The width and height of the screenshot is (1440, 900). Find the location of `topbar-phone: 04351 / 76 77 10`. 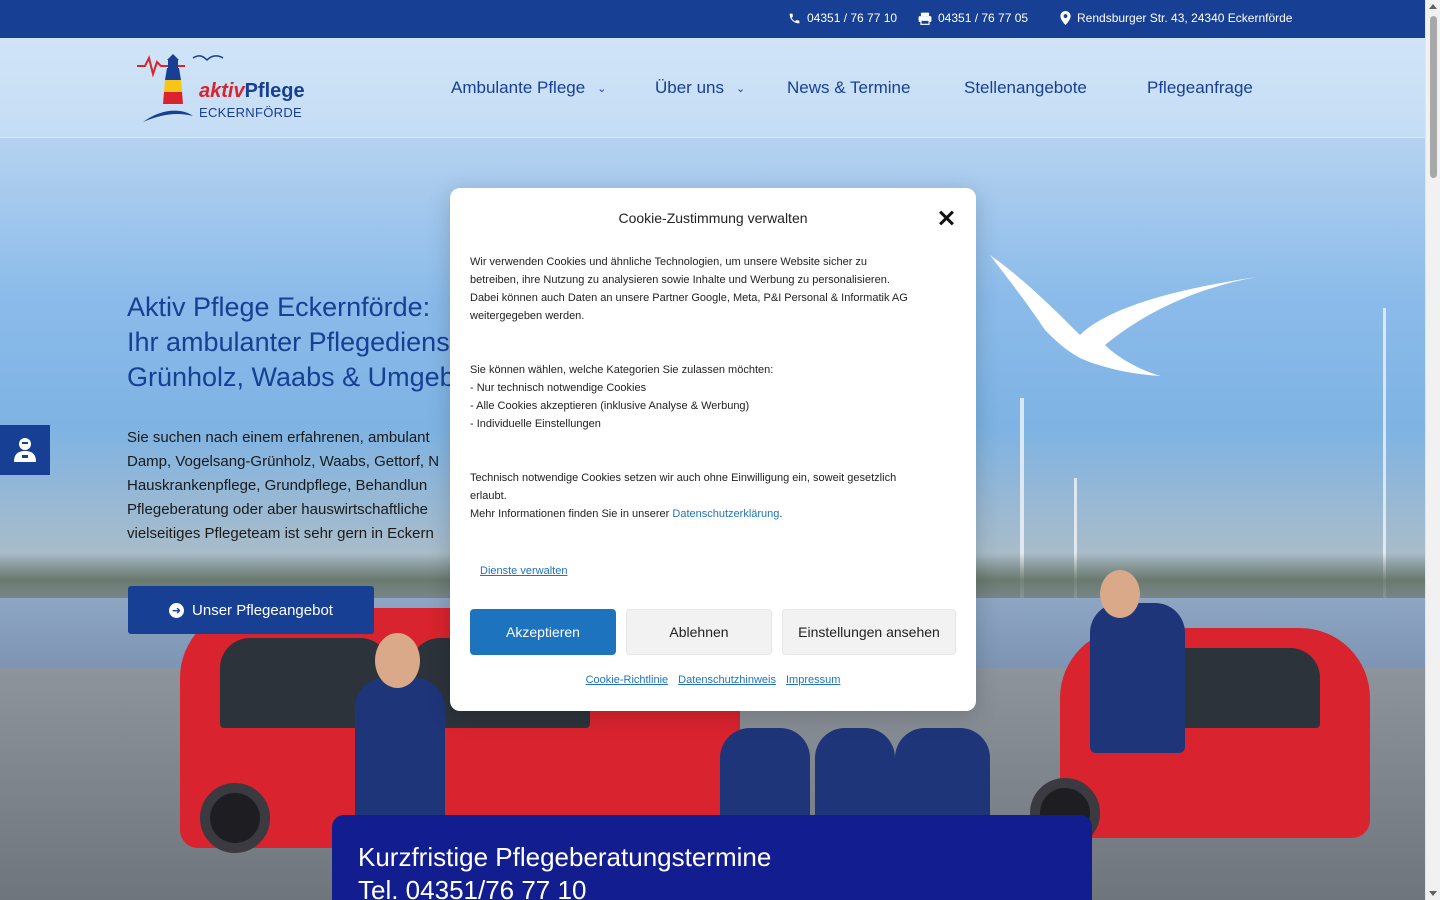

topbar-phone: 04351 / 76 77 10 is located at coordinates (842, 18).